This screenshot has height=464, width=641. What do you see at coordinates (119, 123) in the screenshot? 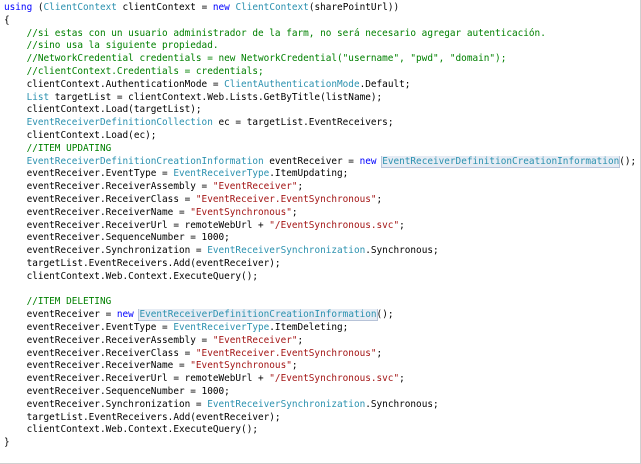
I see `code-token: EventReceiverDefinitionCollection` at bounding box center [119, 123].